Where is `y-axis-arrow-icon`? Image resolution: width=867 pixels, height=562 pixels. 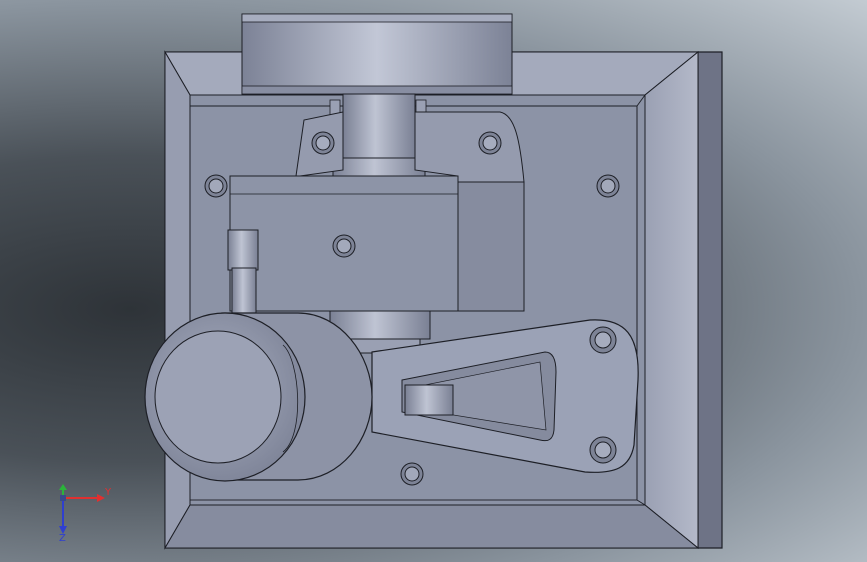 y-axis-arrow-icon is located at coordinates (101, 498).